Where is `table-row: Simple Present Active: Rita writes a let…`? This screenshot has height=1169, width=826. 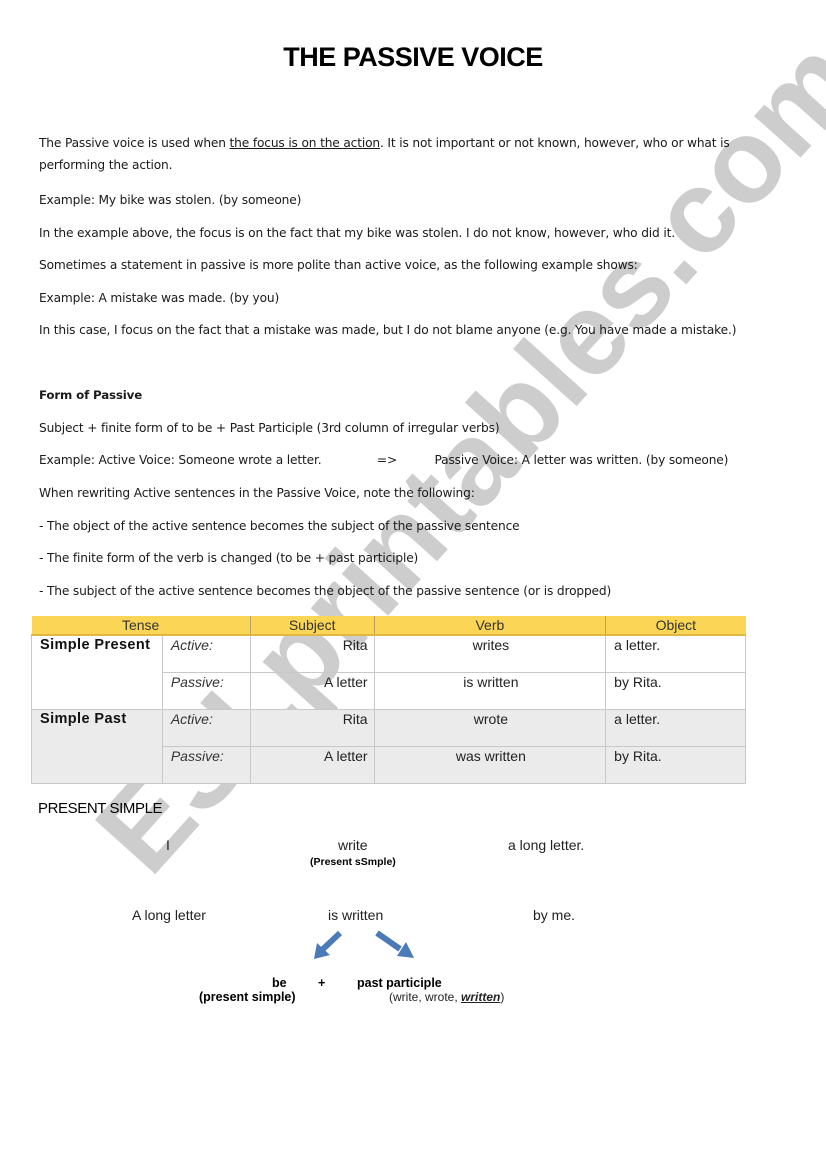
table-row: Simple Present Active: Rita writes a let… is located at coordinates (388, 672).